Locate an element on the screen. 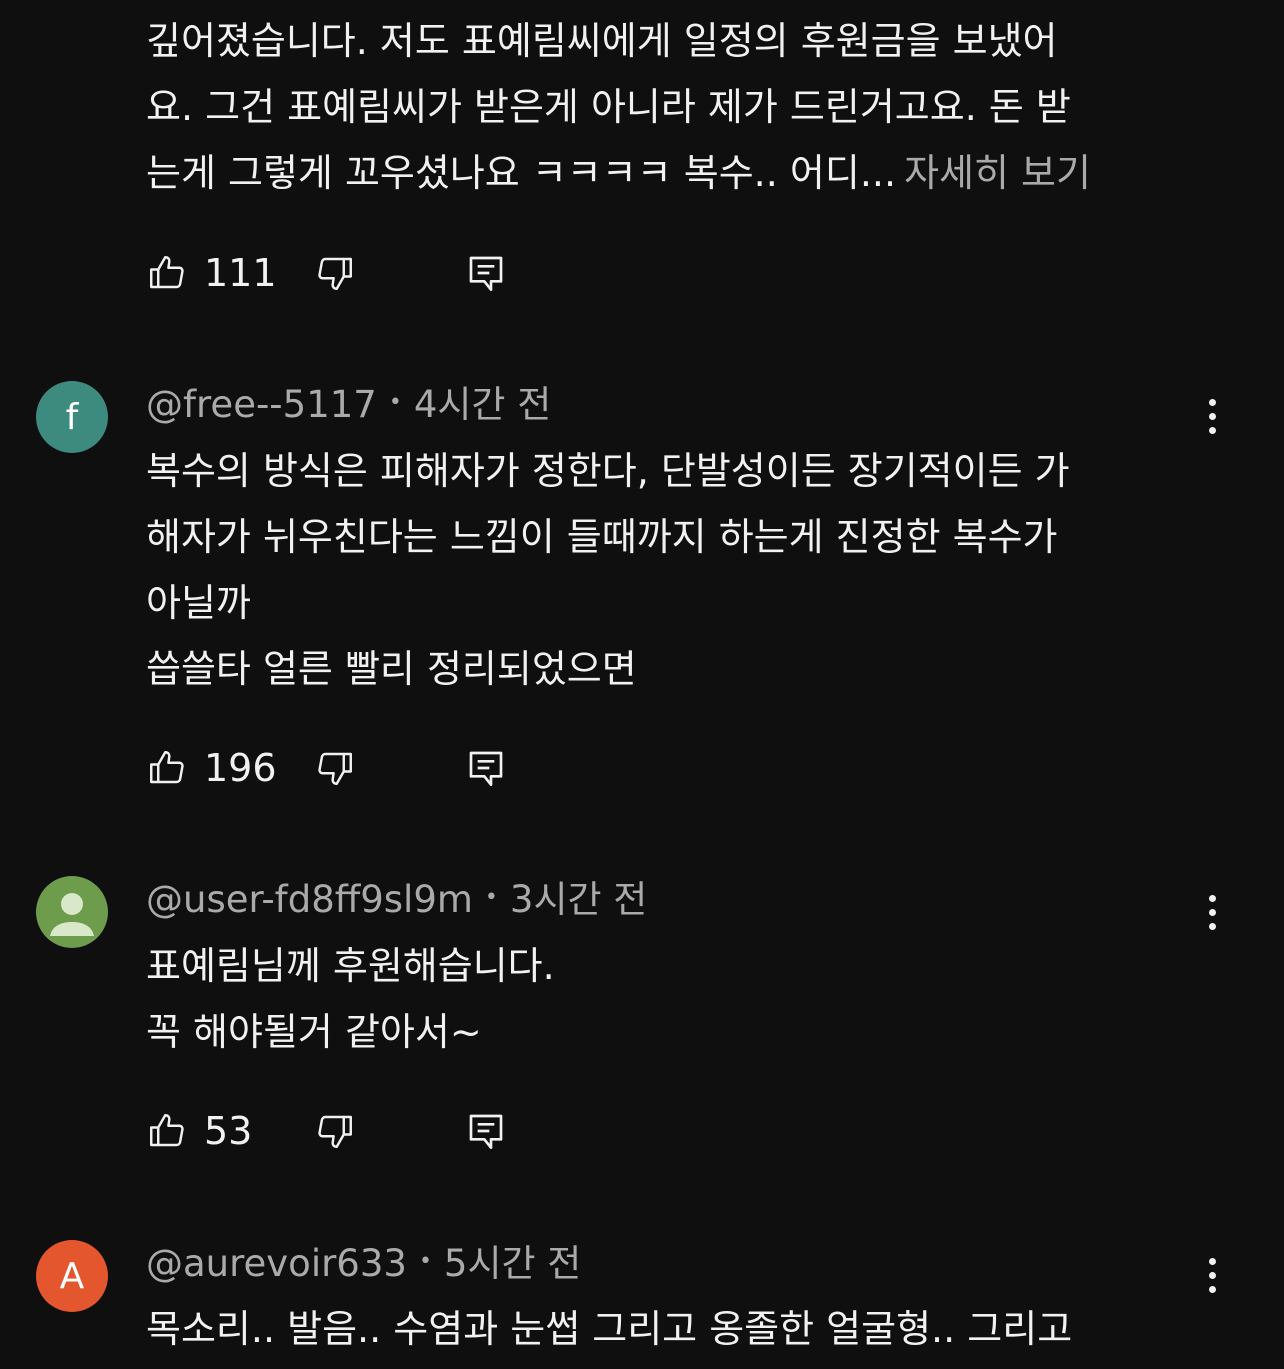  avatar: A is located at coordinates (72, 1276).